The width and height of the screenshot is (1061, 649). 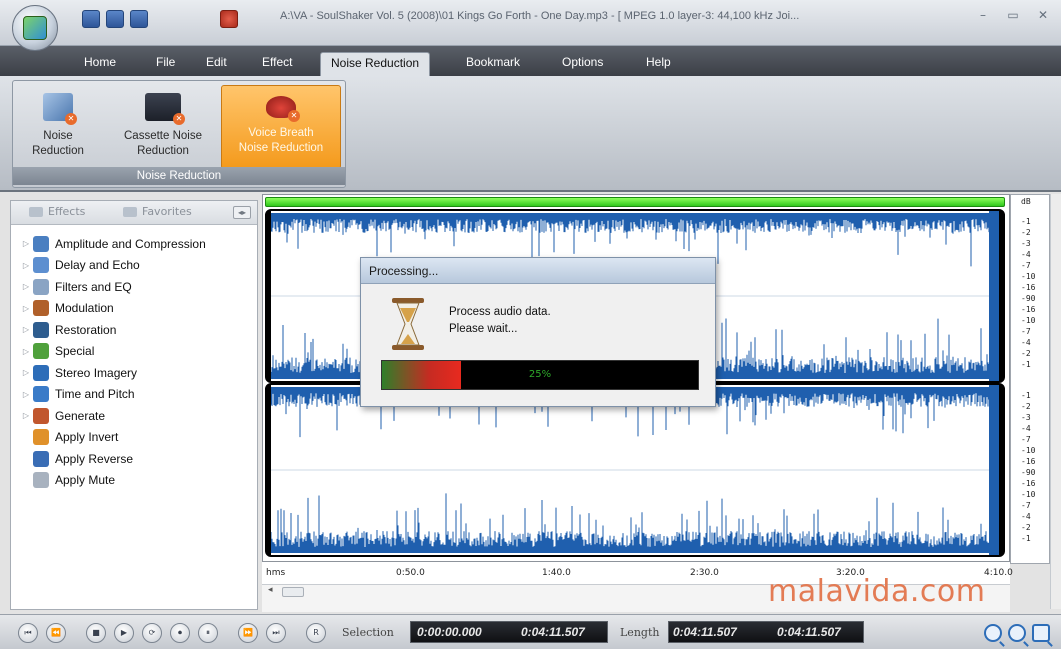 What do you see at coordinates (100, 64) in the screenshot?
I see `tab-home: Home` at bounding box center [100, 64].